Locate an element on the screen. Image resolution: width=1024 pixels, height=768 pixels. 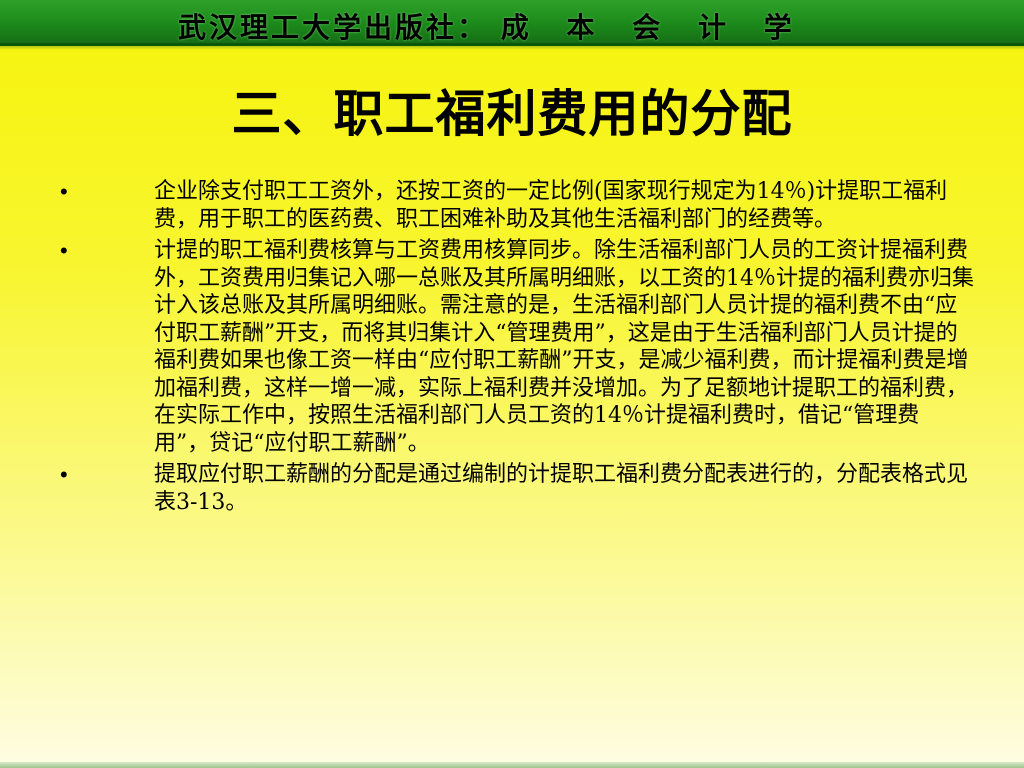
publisher-name: 武汉理工大学出版社： is located at coordinates (333, 27).